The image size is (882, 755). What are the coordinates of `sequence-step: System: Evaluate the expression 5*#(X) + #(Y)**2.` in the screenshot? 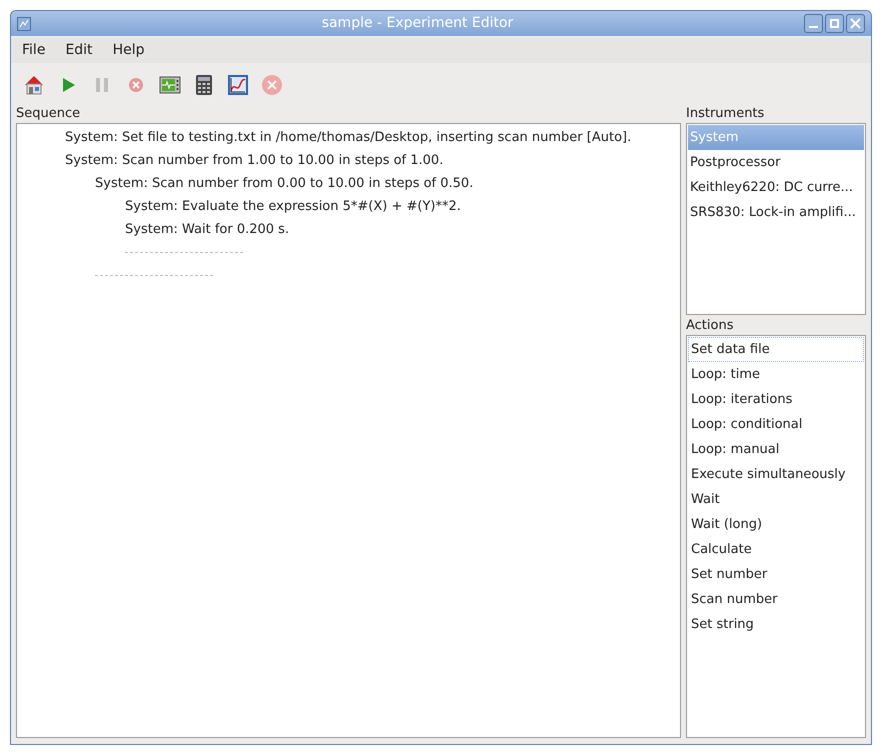 It's located at (293, 206).